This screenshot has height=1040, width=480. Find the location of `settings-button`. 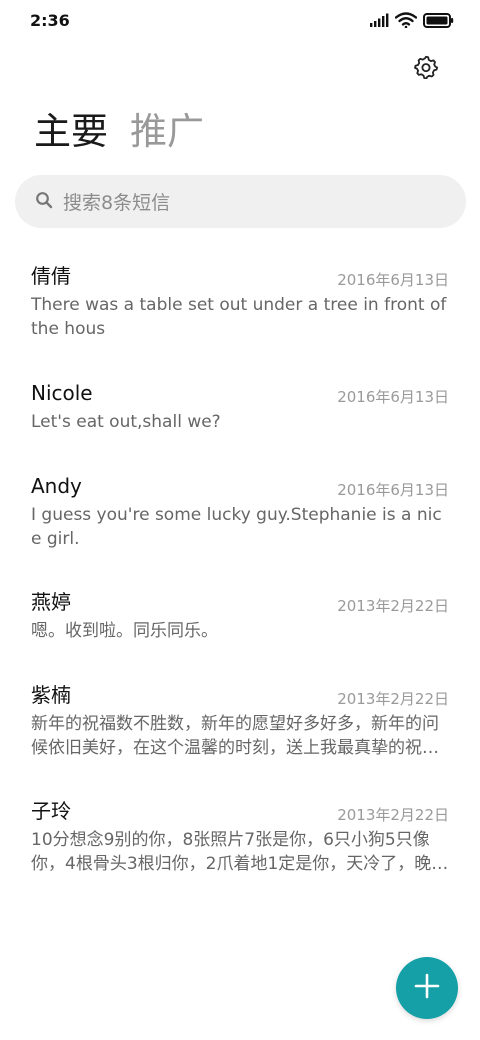

settings-button is located at coordinates (426, 69).